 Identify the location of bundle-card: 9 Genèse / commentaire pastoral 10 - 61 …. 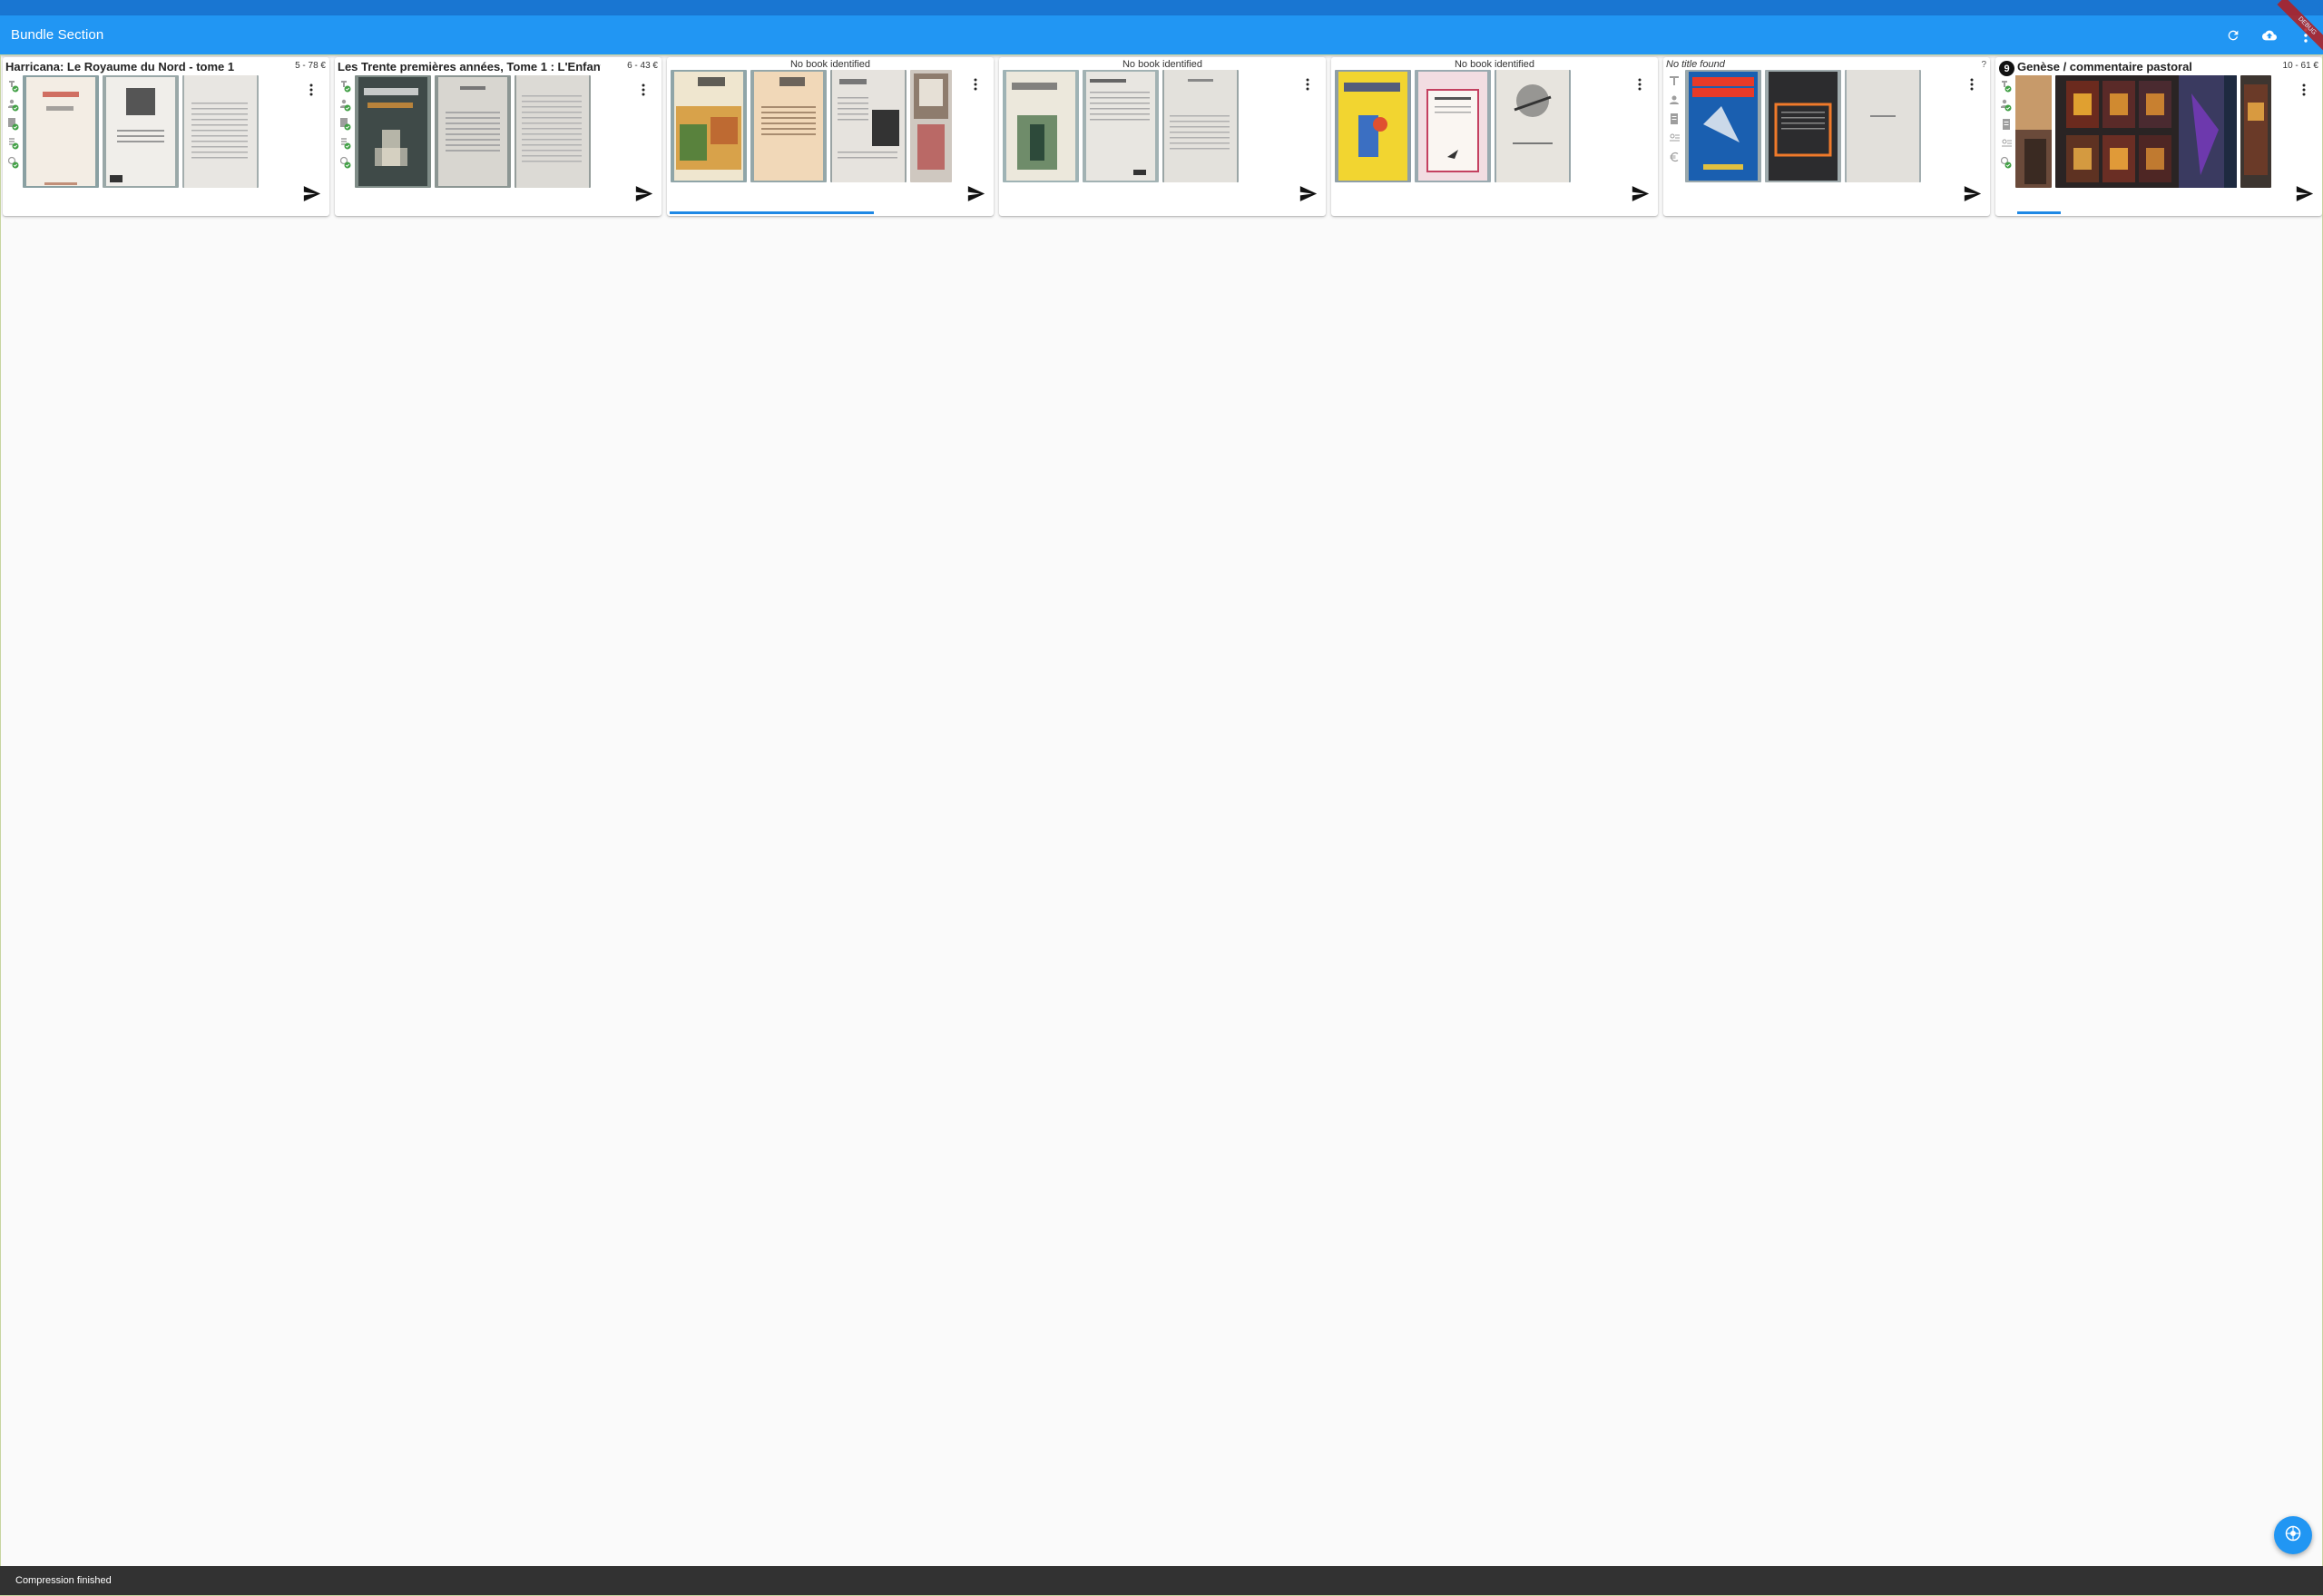
(2159, 136).